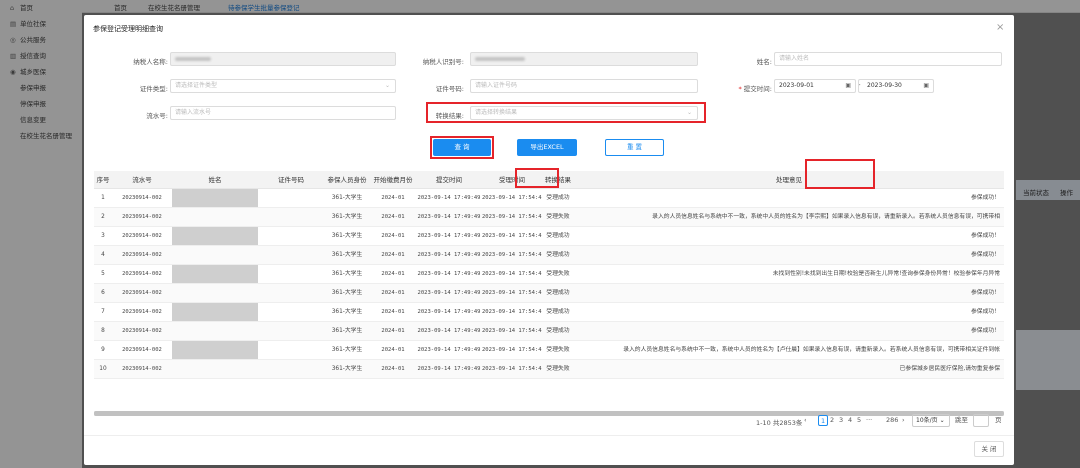 Image resolution: width=1080 pixels, height=468 pixels. What do you see at coordinates (841, 420) in the screenshot?
I see `page-number: 3` at bounding box center [841, 420].